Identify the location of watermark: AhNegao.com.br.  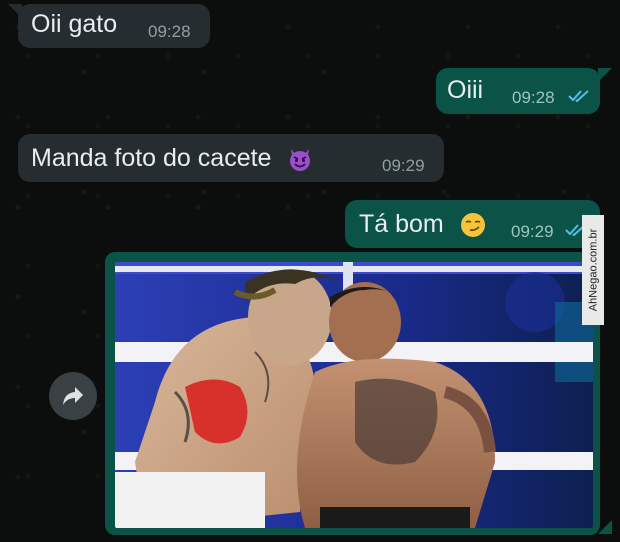
(593, 270).